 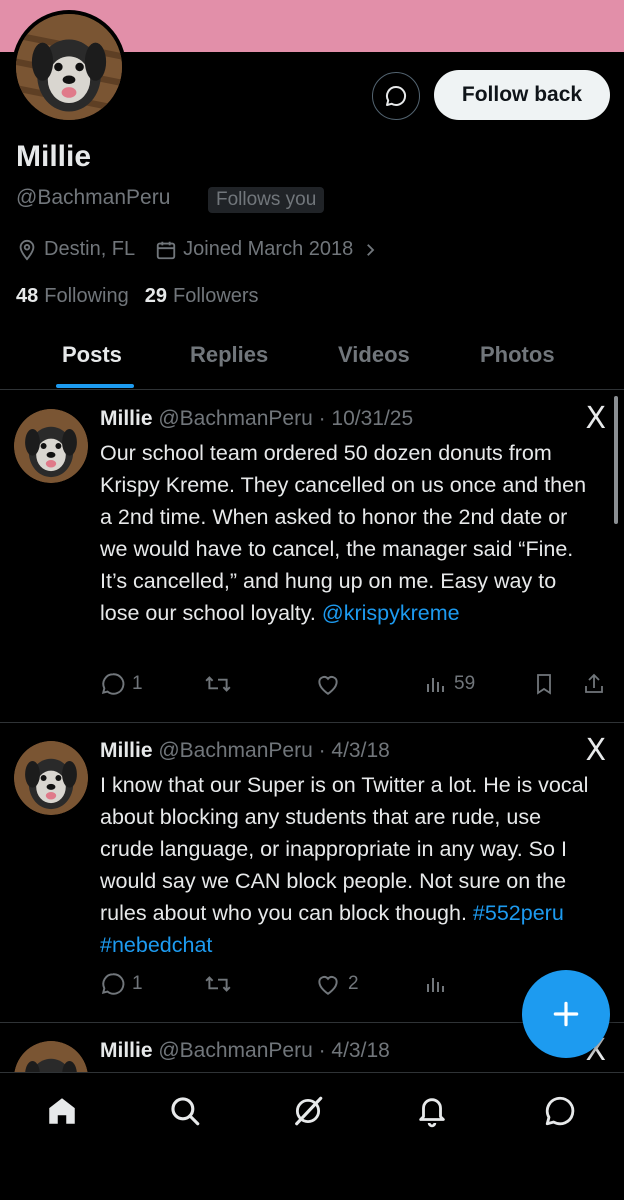 I want to click on profile-avatar, so click(x=69, y=67).